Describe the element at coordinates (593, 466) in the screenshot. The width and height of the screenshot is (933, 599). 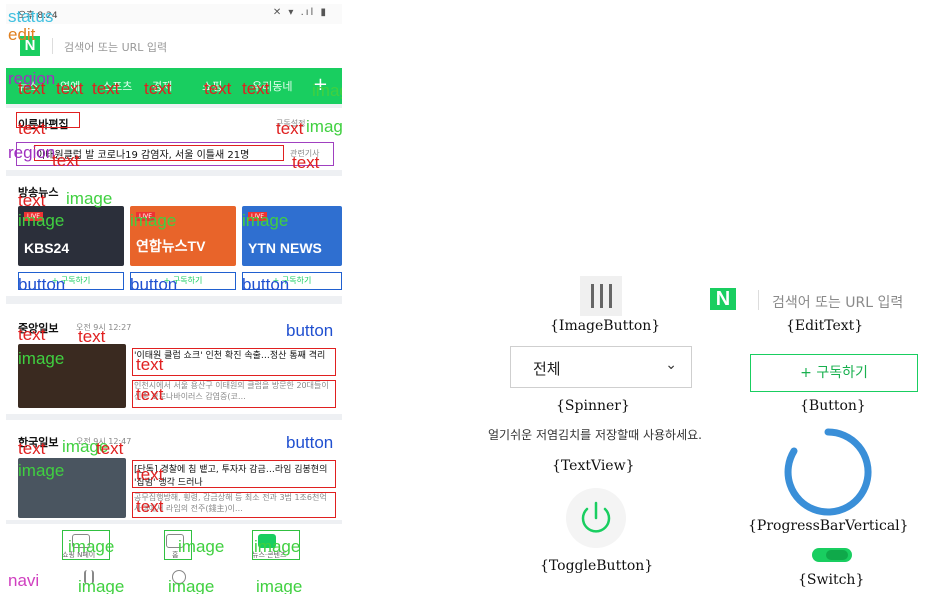
I see `legend-text-view: {TextView}` at that location.